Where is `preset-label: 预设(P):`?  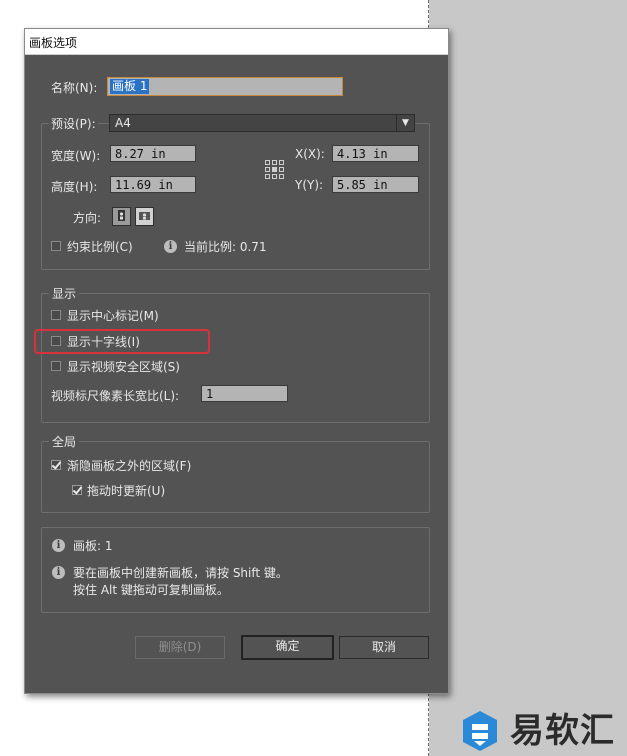 preset-label: 预设(P): is located at coordinates (73, 123).